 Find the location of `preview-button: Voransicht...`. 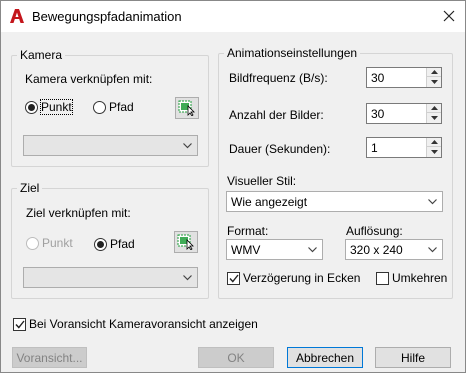

preview-button: Voransicht... is located at coordinates (49, 357).